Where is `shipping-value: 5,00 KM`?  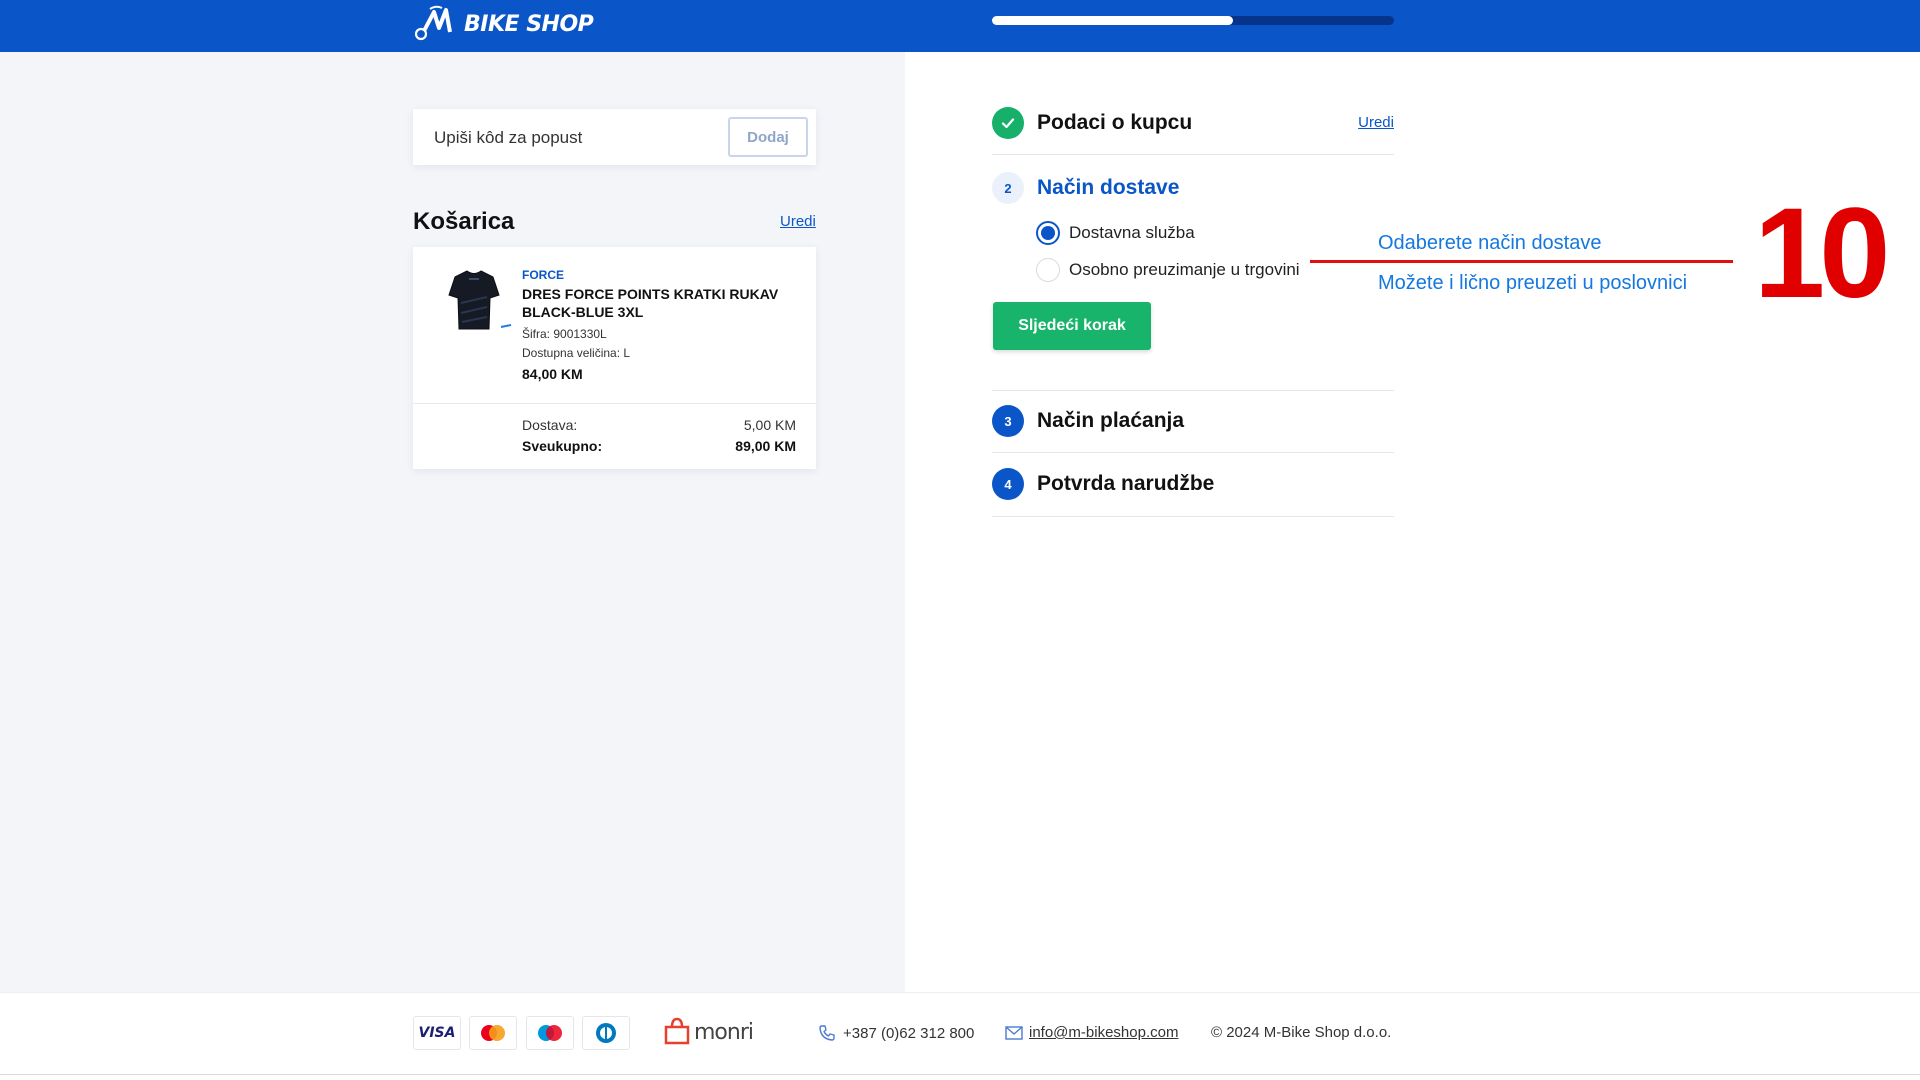 shipping-value: 5,00 KM is located at coordinates (769, 425).